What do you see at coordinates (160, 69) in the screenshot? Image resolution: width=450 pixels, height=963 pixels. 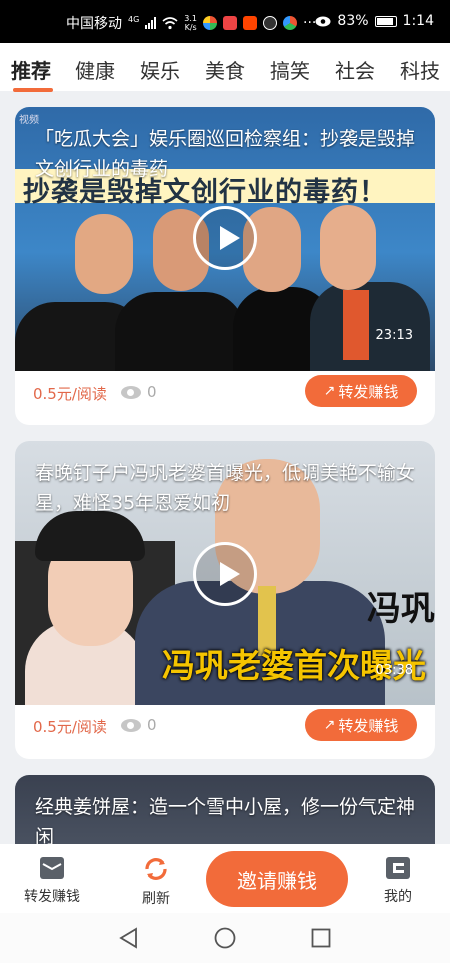 I see `tab-entertainment: 娱乐` at bounding box center [160, 69].